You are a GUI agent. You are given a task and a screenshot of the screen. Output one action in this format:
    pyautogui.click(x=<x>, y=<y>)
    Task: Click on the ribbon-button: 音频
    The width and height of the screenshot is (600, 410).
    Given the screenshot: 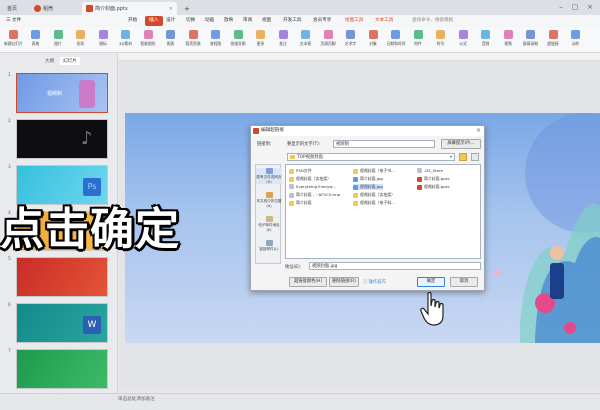 What is the action you would take?
    pyautogui.click(x=486, y=38)
    